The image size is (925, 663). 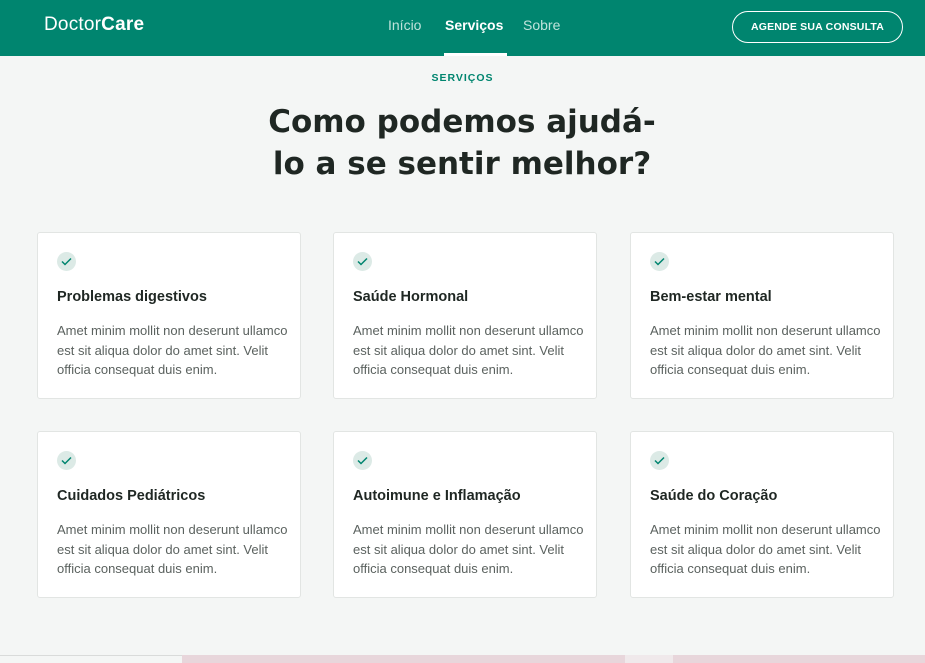 What do you see at coordinates (541, 25) in the screenshot?
I see `nav-link-sobre: Sobre` at bounding box center [541, 25].